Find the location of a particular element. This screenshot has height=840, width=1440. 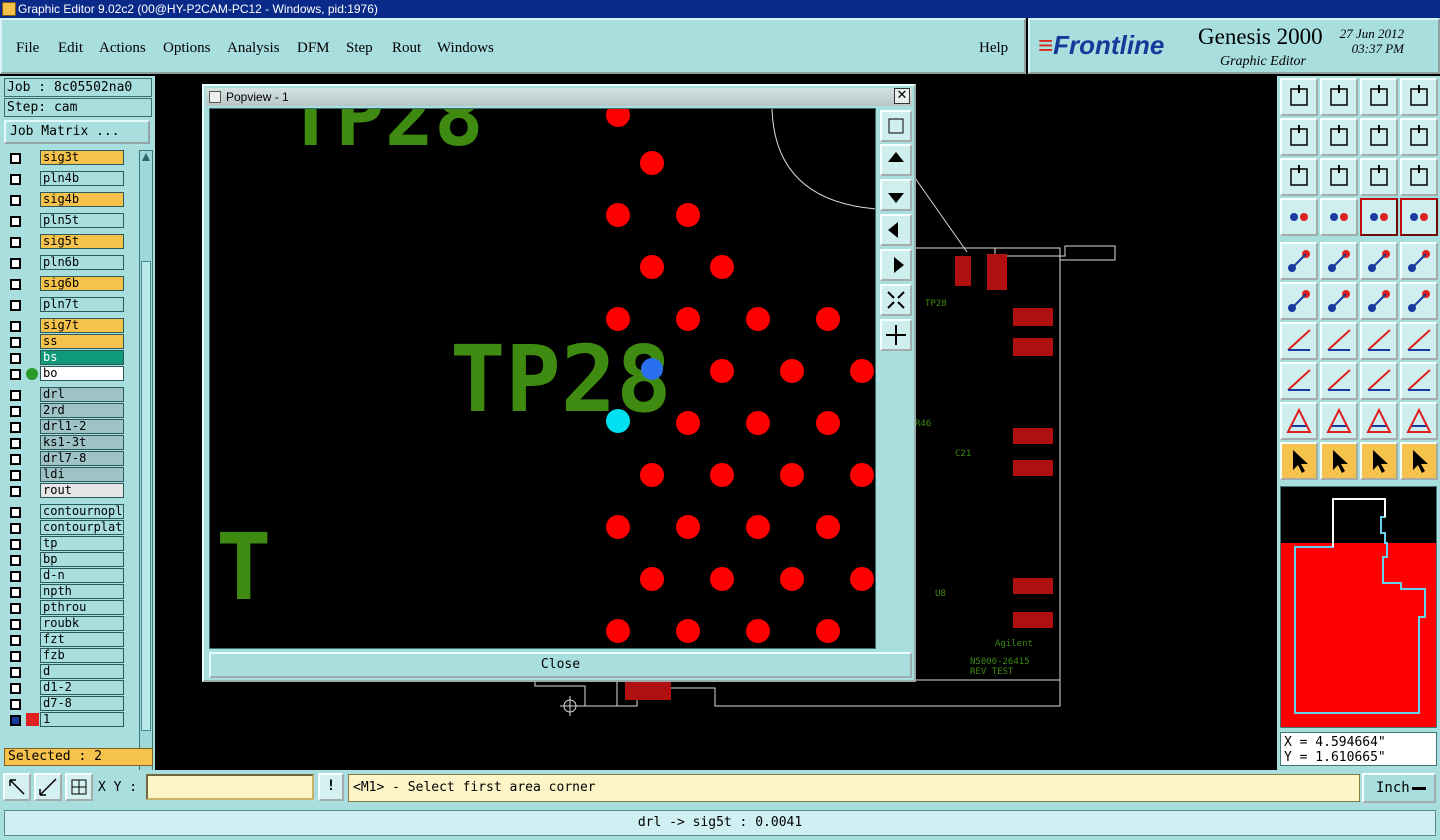

layer-name: d1-2 is located at coordinates (82, 687).